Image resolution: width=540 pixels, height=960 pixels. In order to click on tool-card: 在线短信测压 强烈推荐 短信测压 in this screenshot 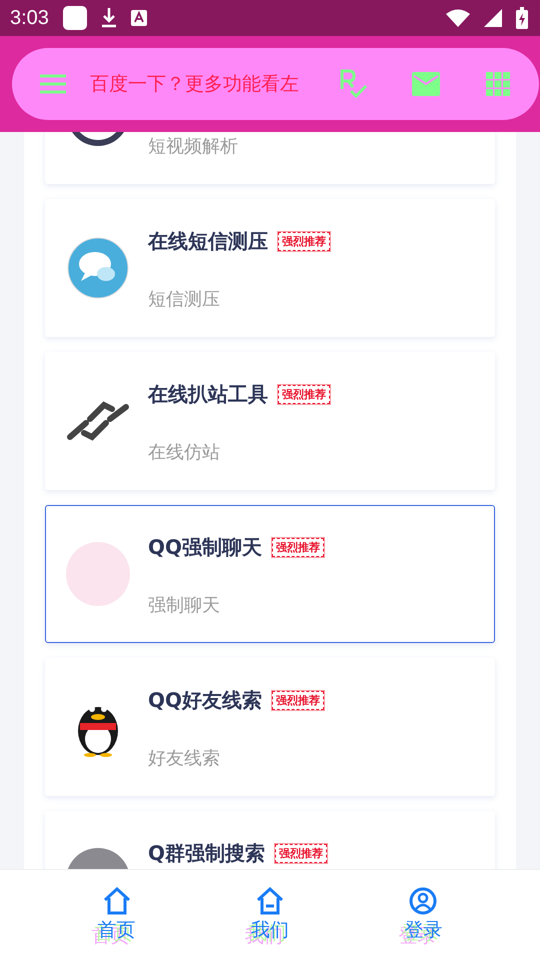, I will do `click(270, 268)`.